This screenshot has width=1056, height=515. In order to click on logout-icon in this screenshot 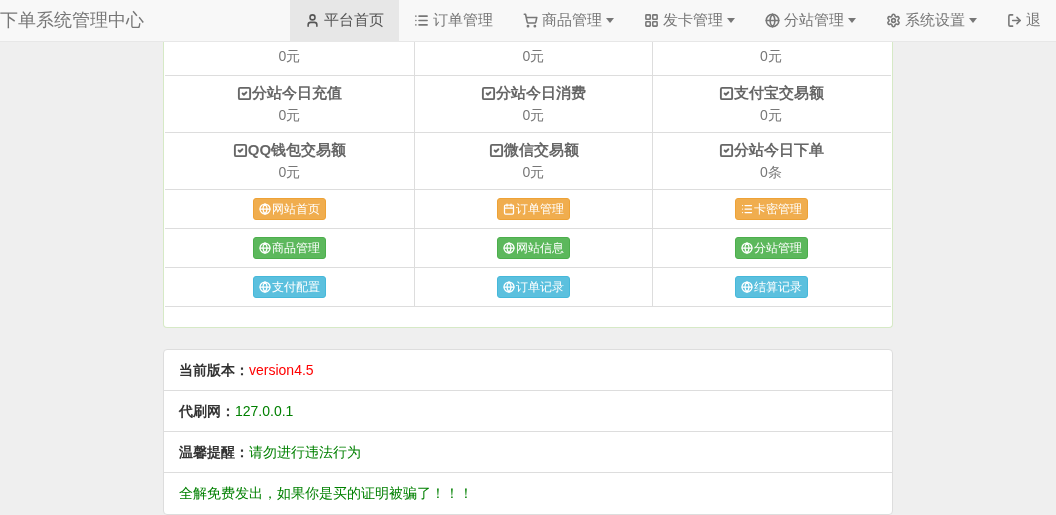, I will do `click(1014, 20)`.